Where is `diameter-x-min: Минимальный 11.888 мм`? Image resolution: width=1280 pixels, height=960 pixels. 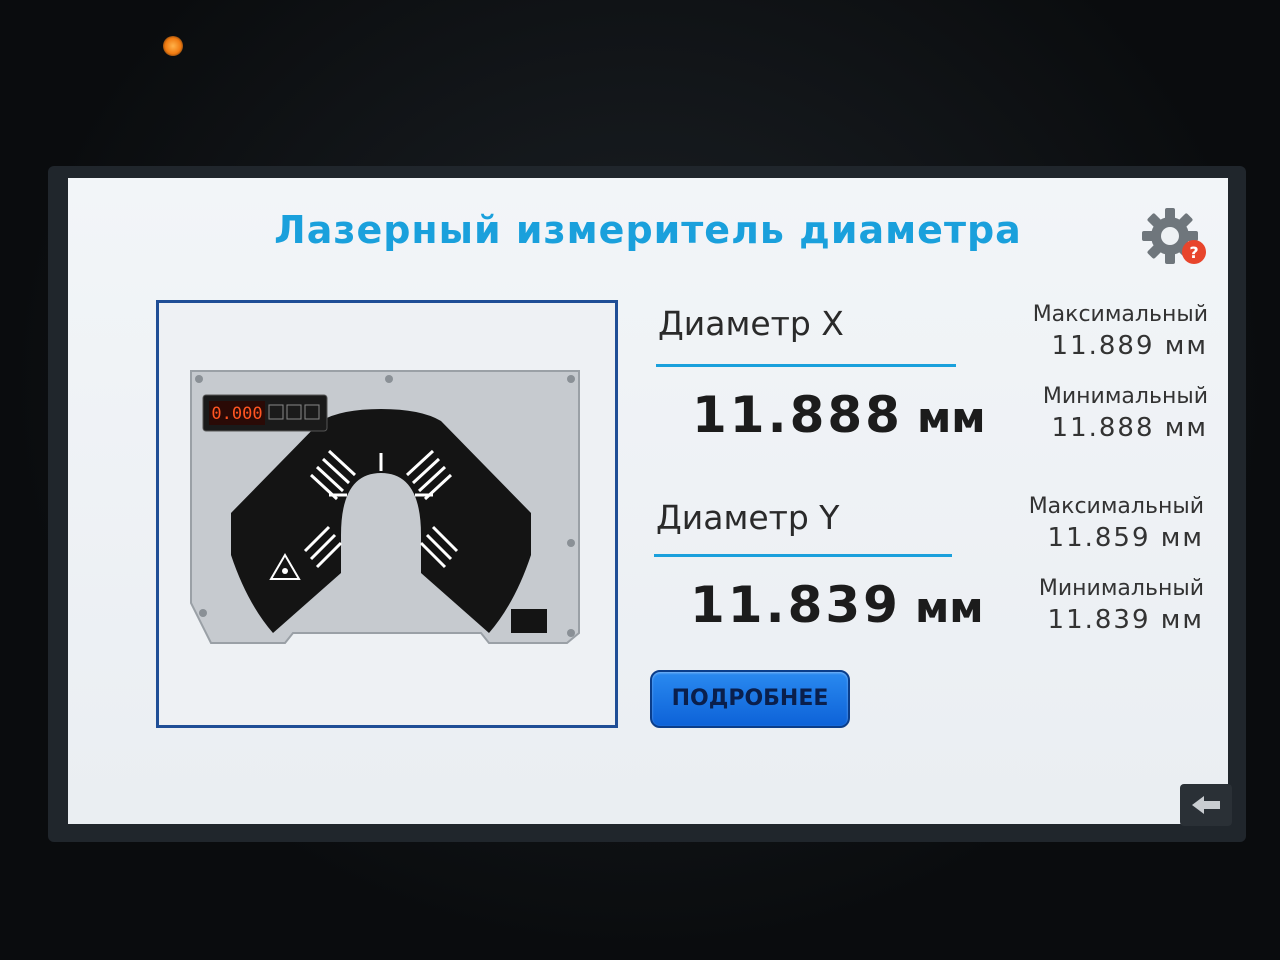 diameter-x-min: Минимальный 11.888 мм is located at coordinates (1098, 413).